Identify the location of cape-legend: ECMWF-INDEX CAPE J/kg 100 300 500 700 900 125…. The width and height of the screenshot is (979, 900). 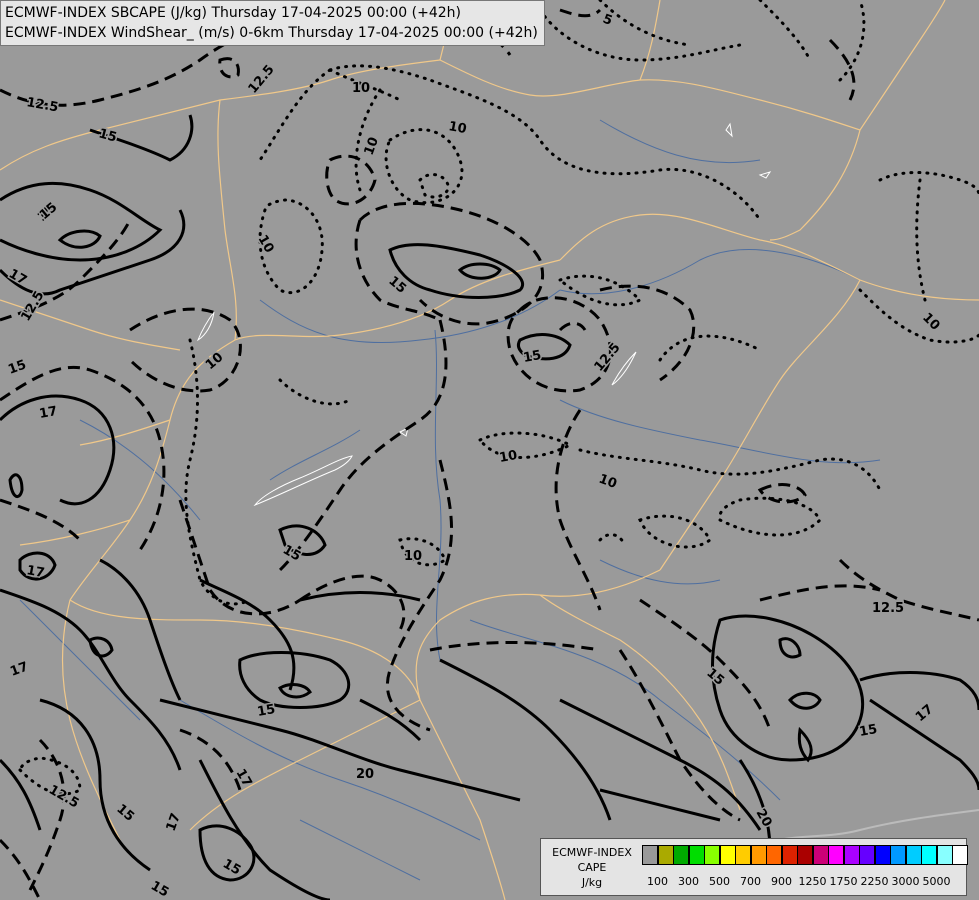
(754, 867).